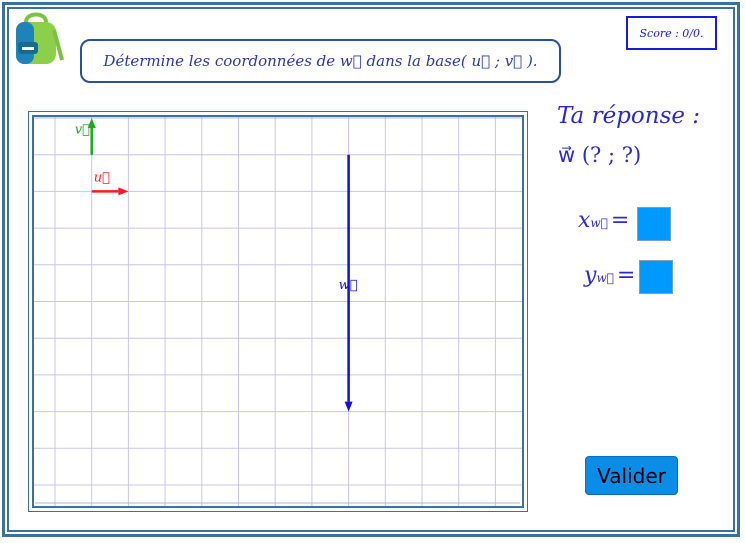 The height and width of the screenshot is (543, 746). Describe the element at coordinates (626, 275) in the screenshot. I see `y-label-equals: =` at that location.